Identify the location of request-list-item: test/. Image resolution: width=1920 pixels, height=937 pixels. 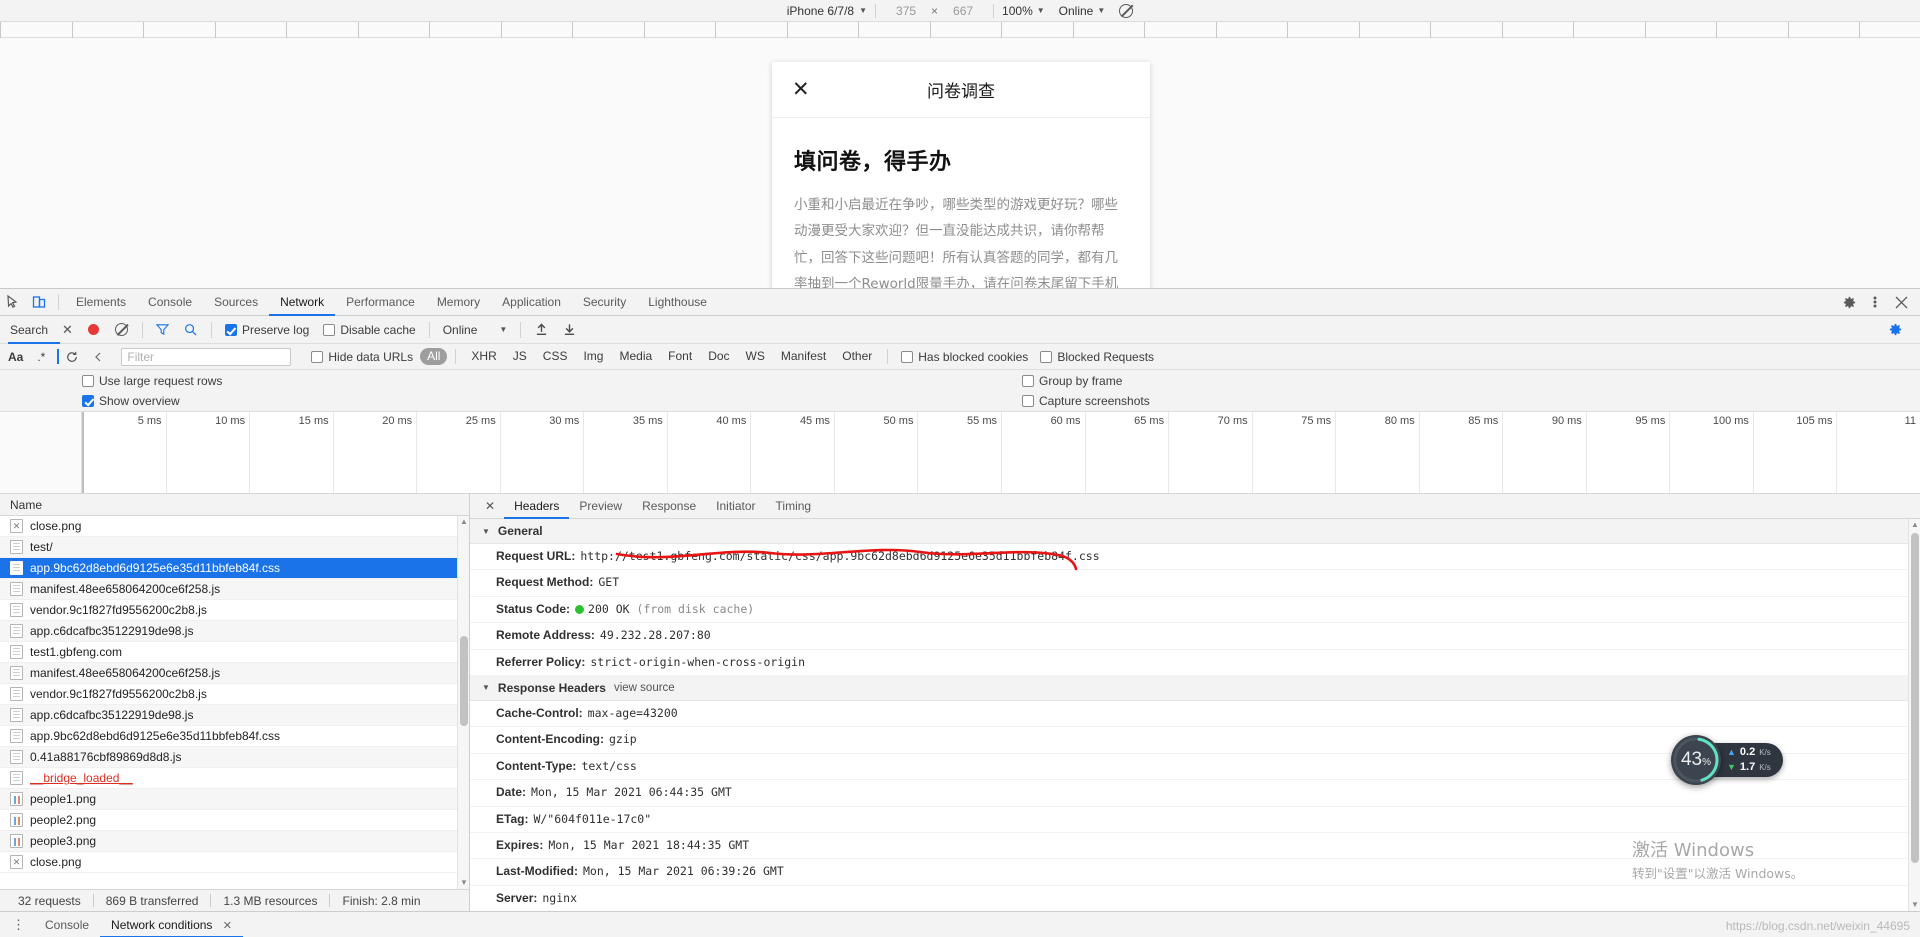
(234, 547).